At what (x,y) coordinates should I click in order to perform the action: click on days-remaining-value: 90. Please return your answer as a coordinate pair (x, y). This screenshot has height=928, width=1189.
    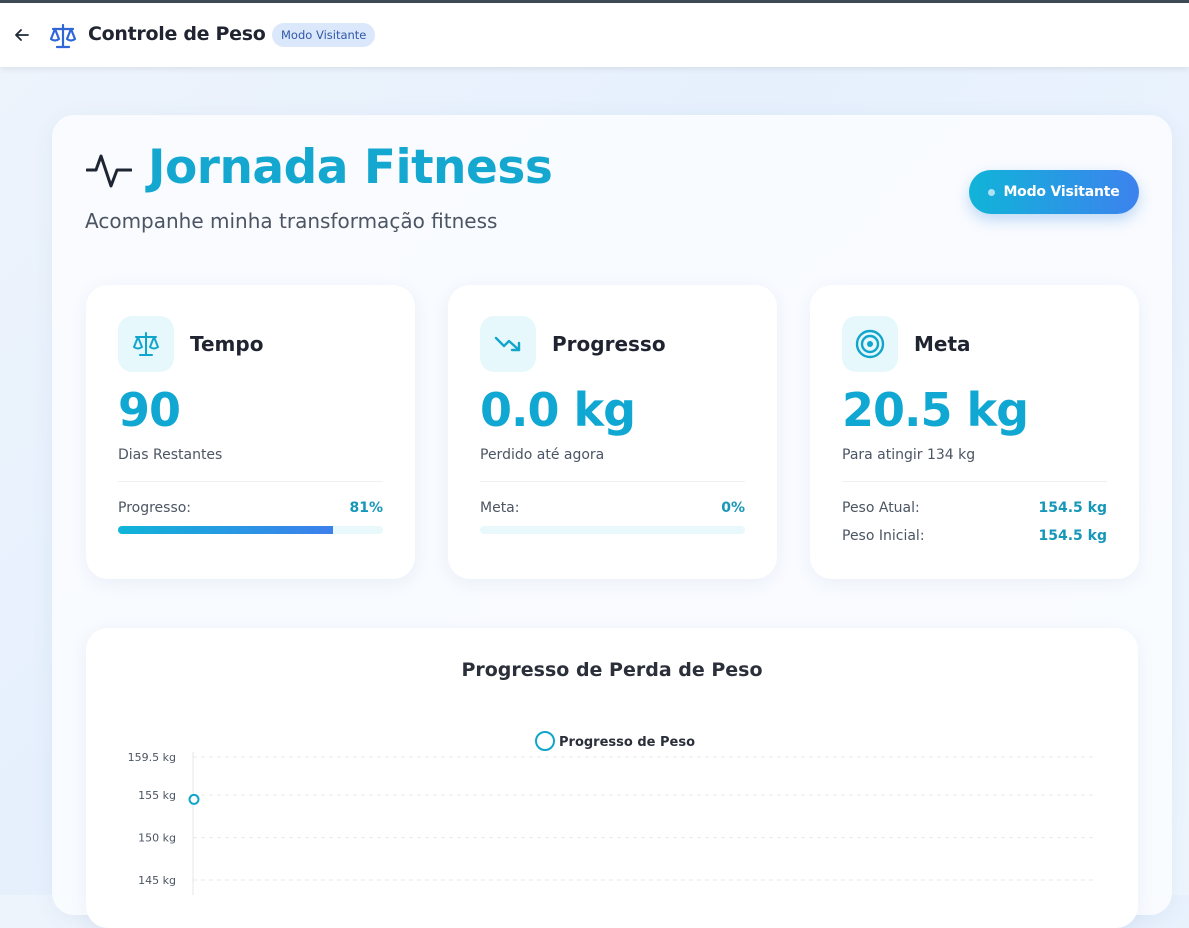
    Looking at the image, I should click on (149, 410).